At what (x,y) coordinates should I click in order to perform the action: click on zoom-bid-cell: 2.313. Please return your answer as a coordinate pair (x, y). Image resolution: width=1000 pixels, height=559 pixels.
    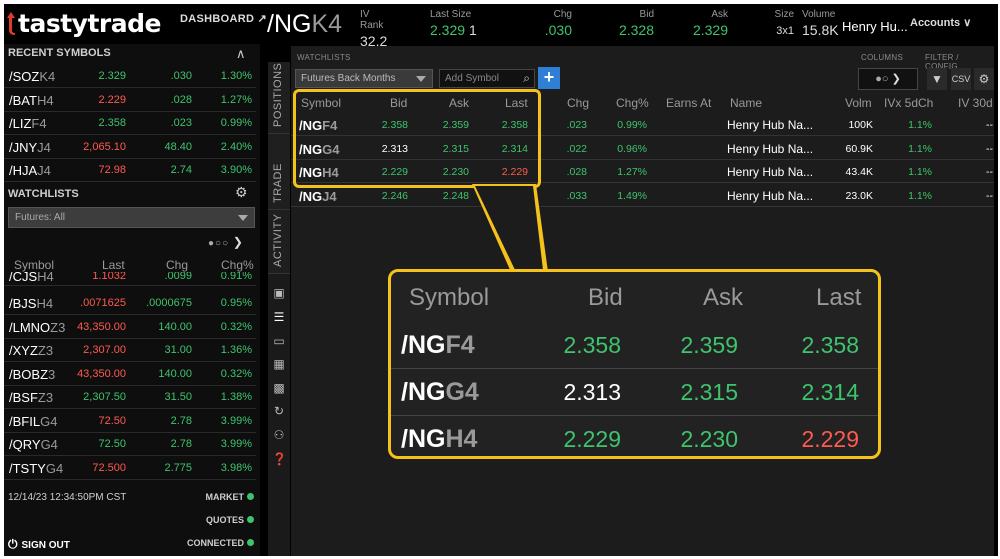
    Looking at the image, I should click on (592, 392).